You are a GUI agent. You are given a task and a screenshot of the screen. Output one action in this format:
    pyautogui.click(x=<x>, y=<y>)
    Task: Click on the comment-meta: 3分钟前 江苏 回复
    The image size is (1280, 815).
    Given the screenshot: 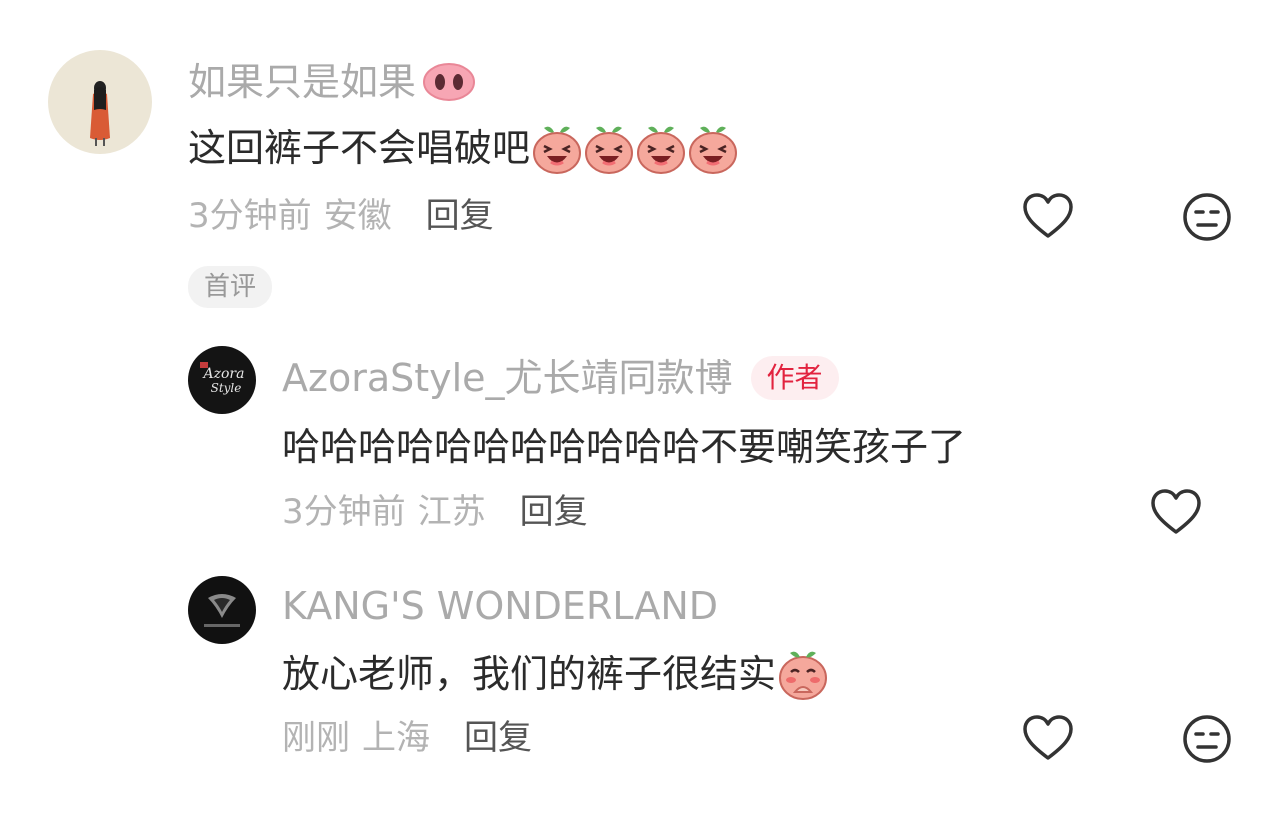 What is the action you would take?
    pyautogui.click(x=435, y=512)
    